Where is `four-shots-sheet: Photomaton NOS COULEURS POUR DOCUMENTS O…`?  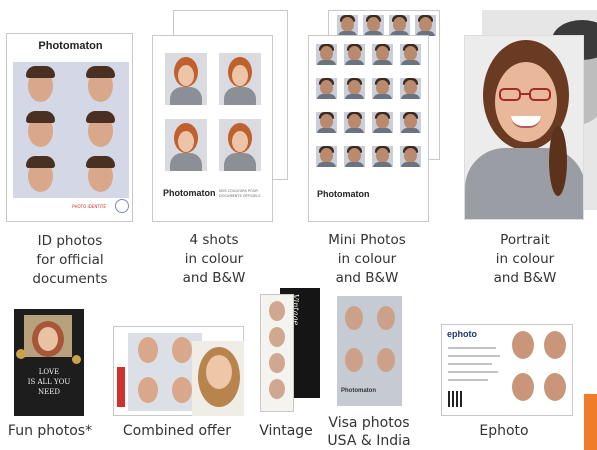
four-shots-sheet: Photomaton NOS COULEURS POUR DOCUMENTS O… is located at coordinates (212, 128).